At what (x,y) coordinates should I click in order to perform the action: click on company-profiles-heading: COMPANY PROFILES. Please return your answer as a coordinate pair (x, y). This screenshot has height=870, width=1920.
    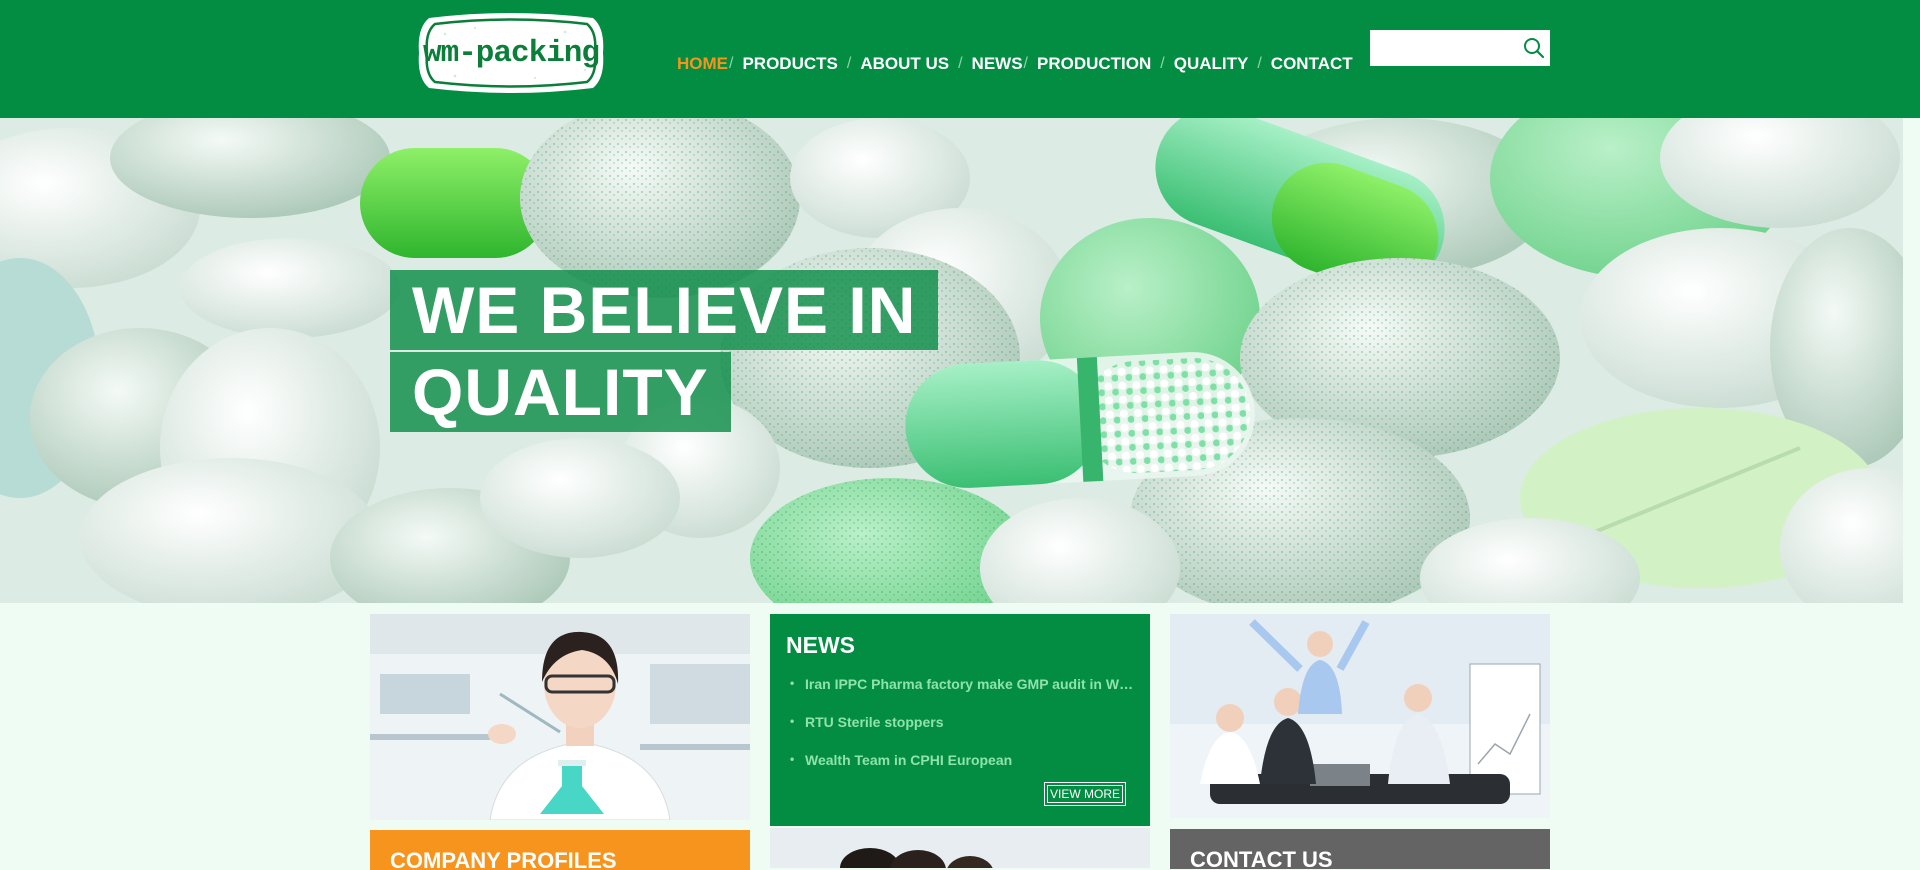
    Looking at the image, I should click on (503, 859).